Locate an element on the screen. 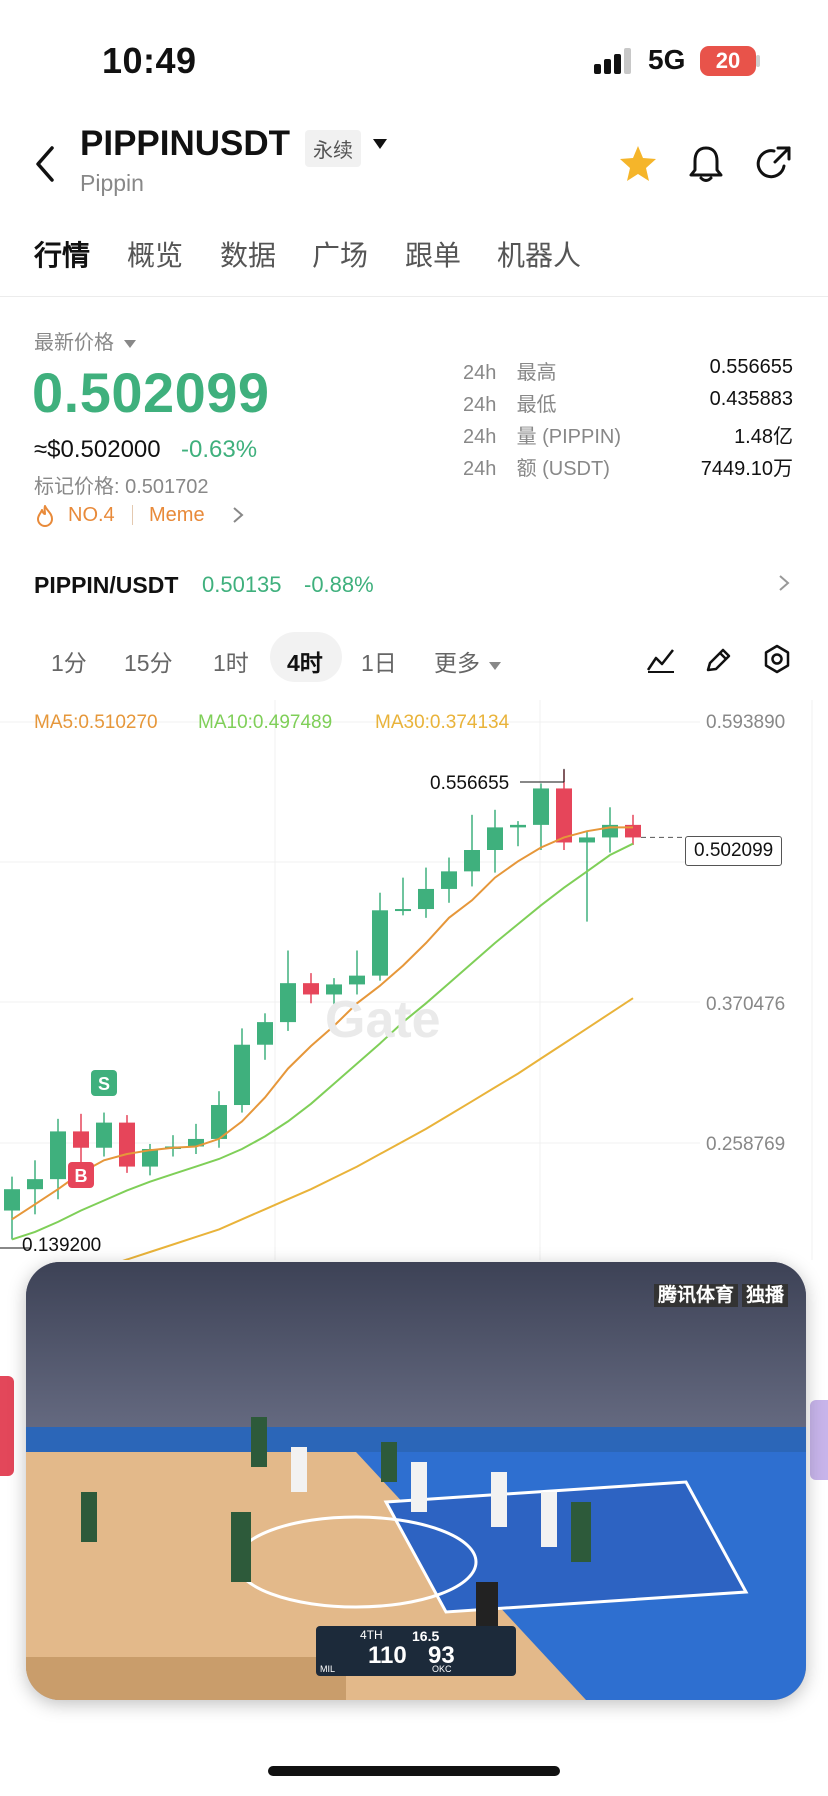  interval-1d: 1日 is located at coordinates (379, 661).